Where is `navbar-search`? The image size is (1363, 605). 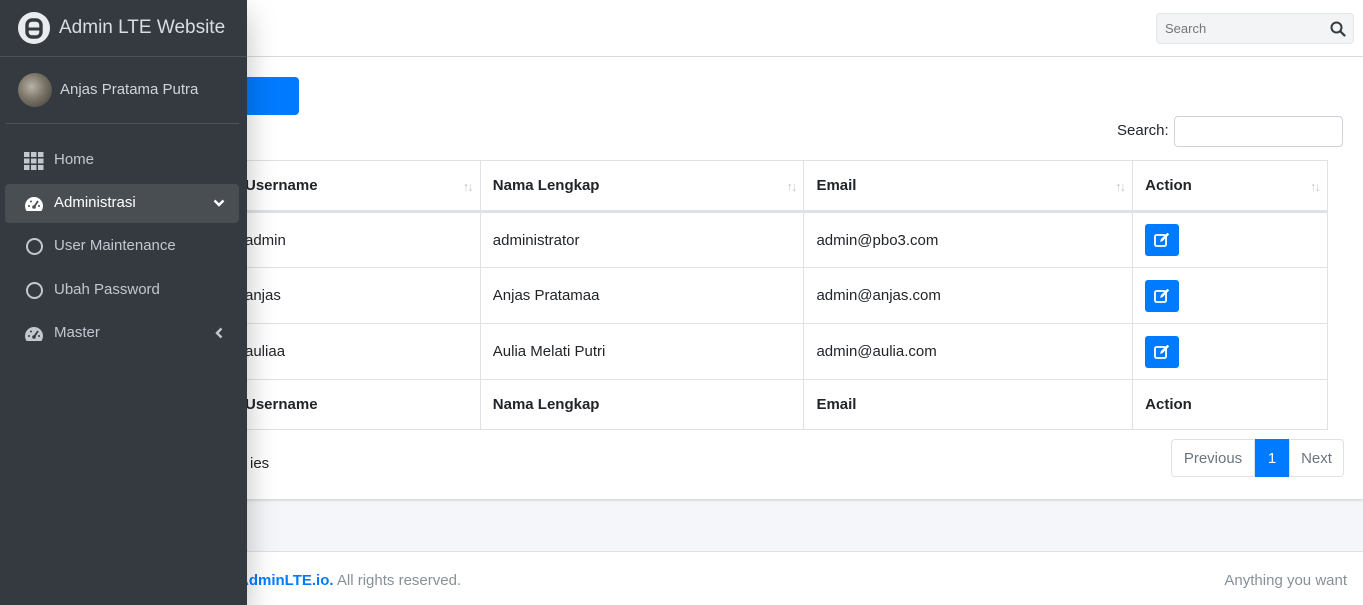 navbar-search is located at coordinates (1255, 28).